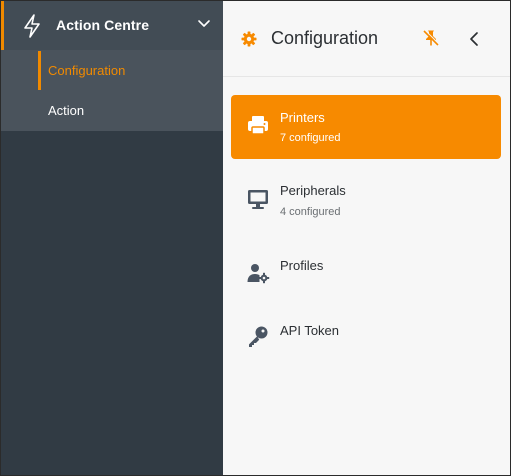  Describe the element at coordinates (39, 70) in the screenshot. I see `active-item-indicator` at that location.